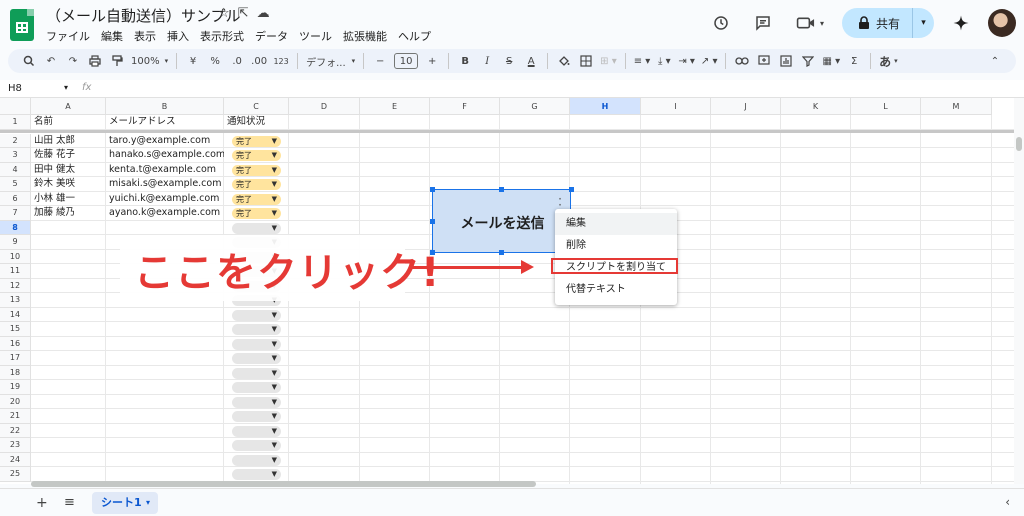 The height and width of the screenshot is (516, 1024). Describe the element at coordinates (215, 61) in the screenshot. I see `percent-format-button: %` at that location.